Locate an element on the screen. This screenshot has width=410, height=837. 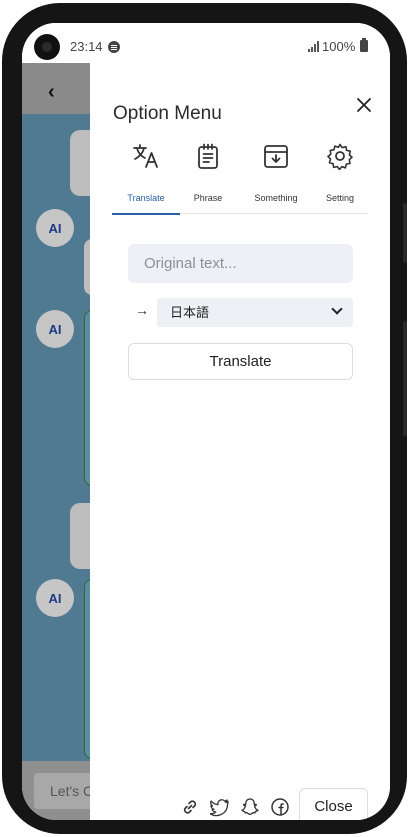
signal-icon is located at coordinates (313, 46).